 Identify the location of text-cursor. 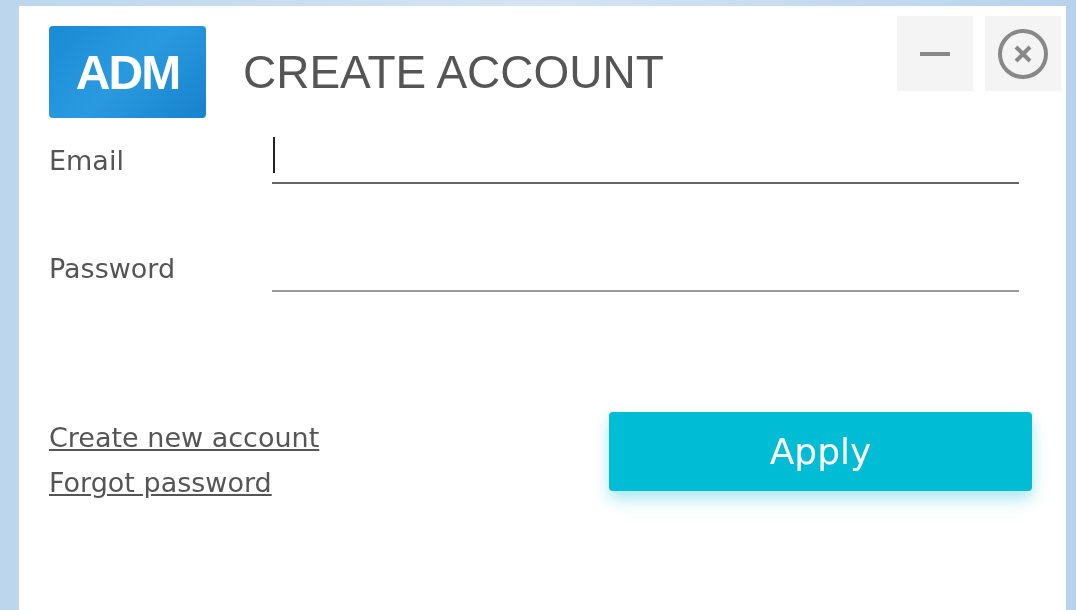
(274, 155).